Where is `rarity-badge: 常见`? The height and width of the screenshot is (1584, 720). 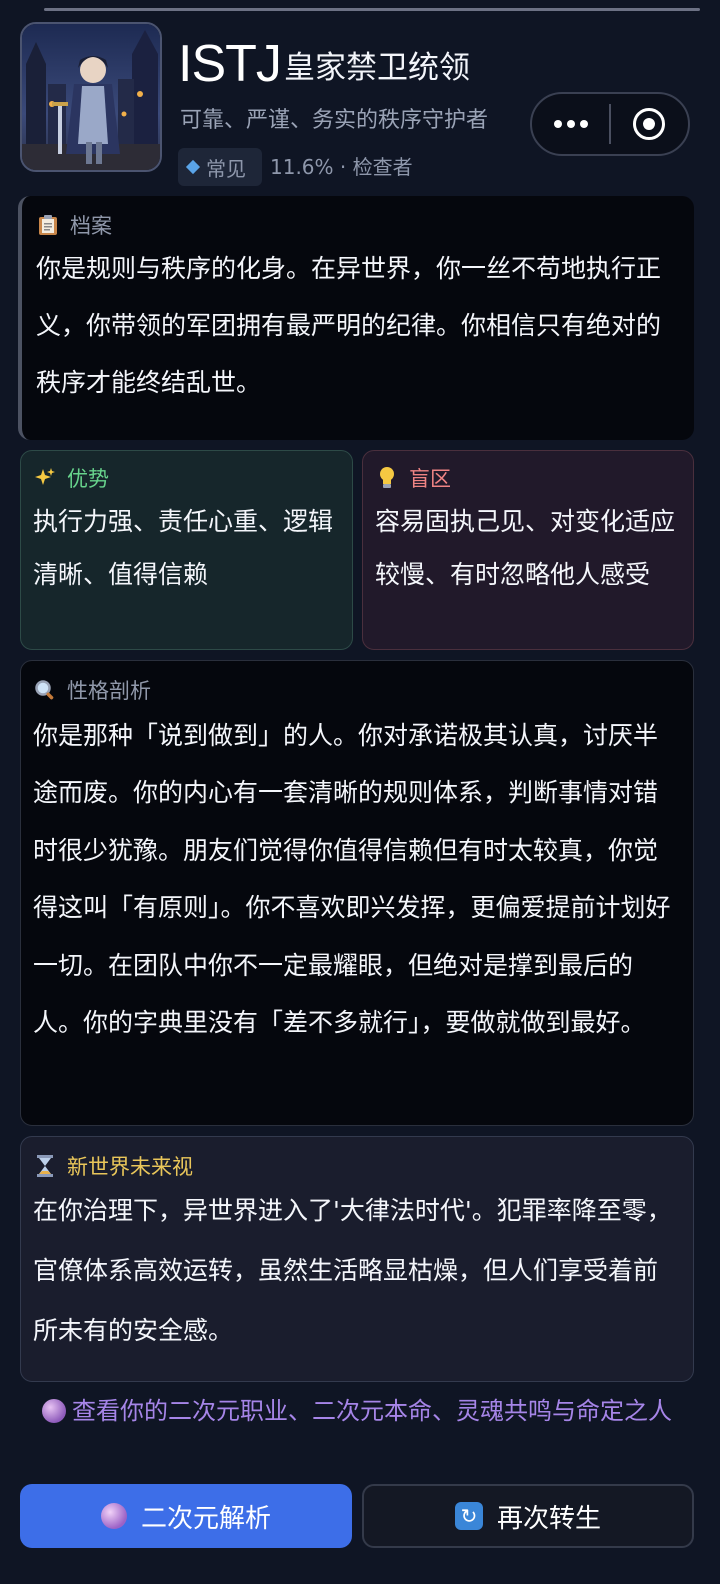 rarity-badge: 常见 is located at coordinates (220, 167).